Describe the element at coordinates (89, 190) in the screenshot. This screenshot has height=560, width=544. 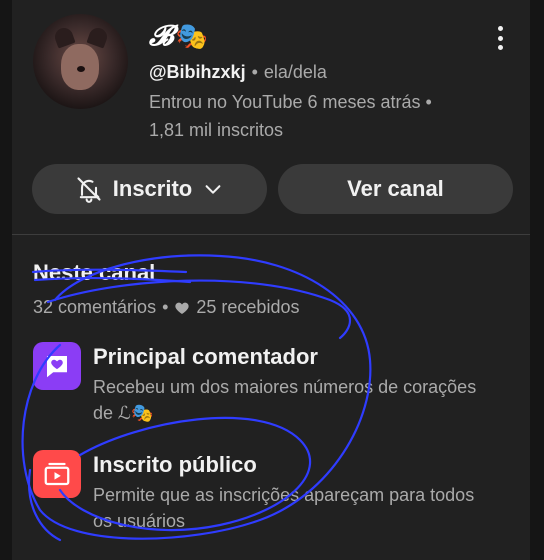
I see `bell-off-icon` at that location.